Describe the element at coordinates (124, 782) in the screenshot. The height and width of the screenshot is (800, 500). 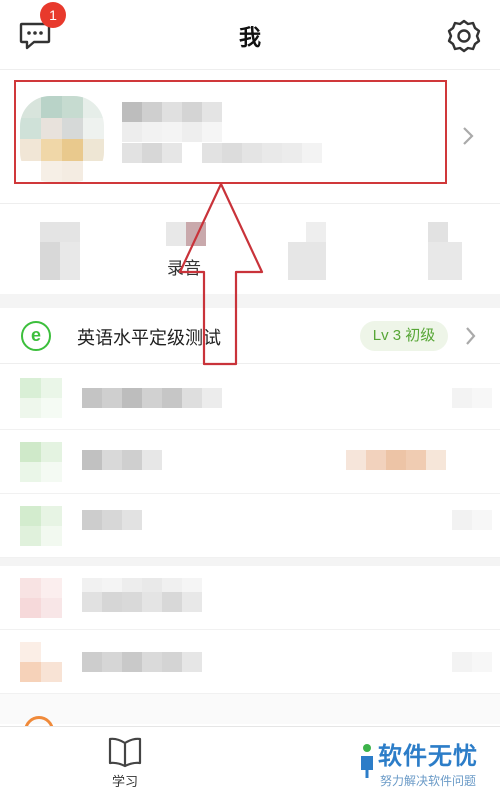
I see `tab-study-label: 学习` at that location.